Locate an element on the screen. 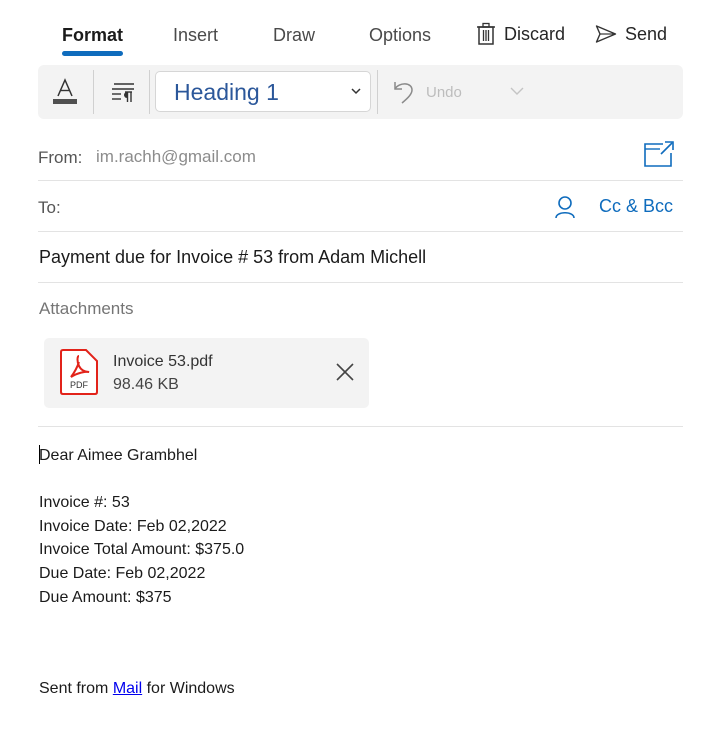 The height and width of the screenshot is (732, 711). paragraph-format-icon is located at coordinates (123, 92).